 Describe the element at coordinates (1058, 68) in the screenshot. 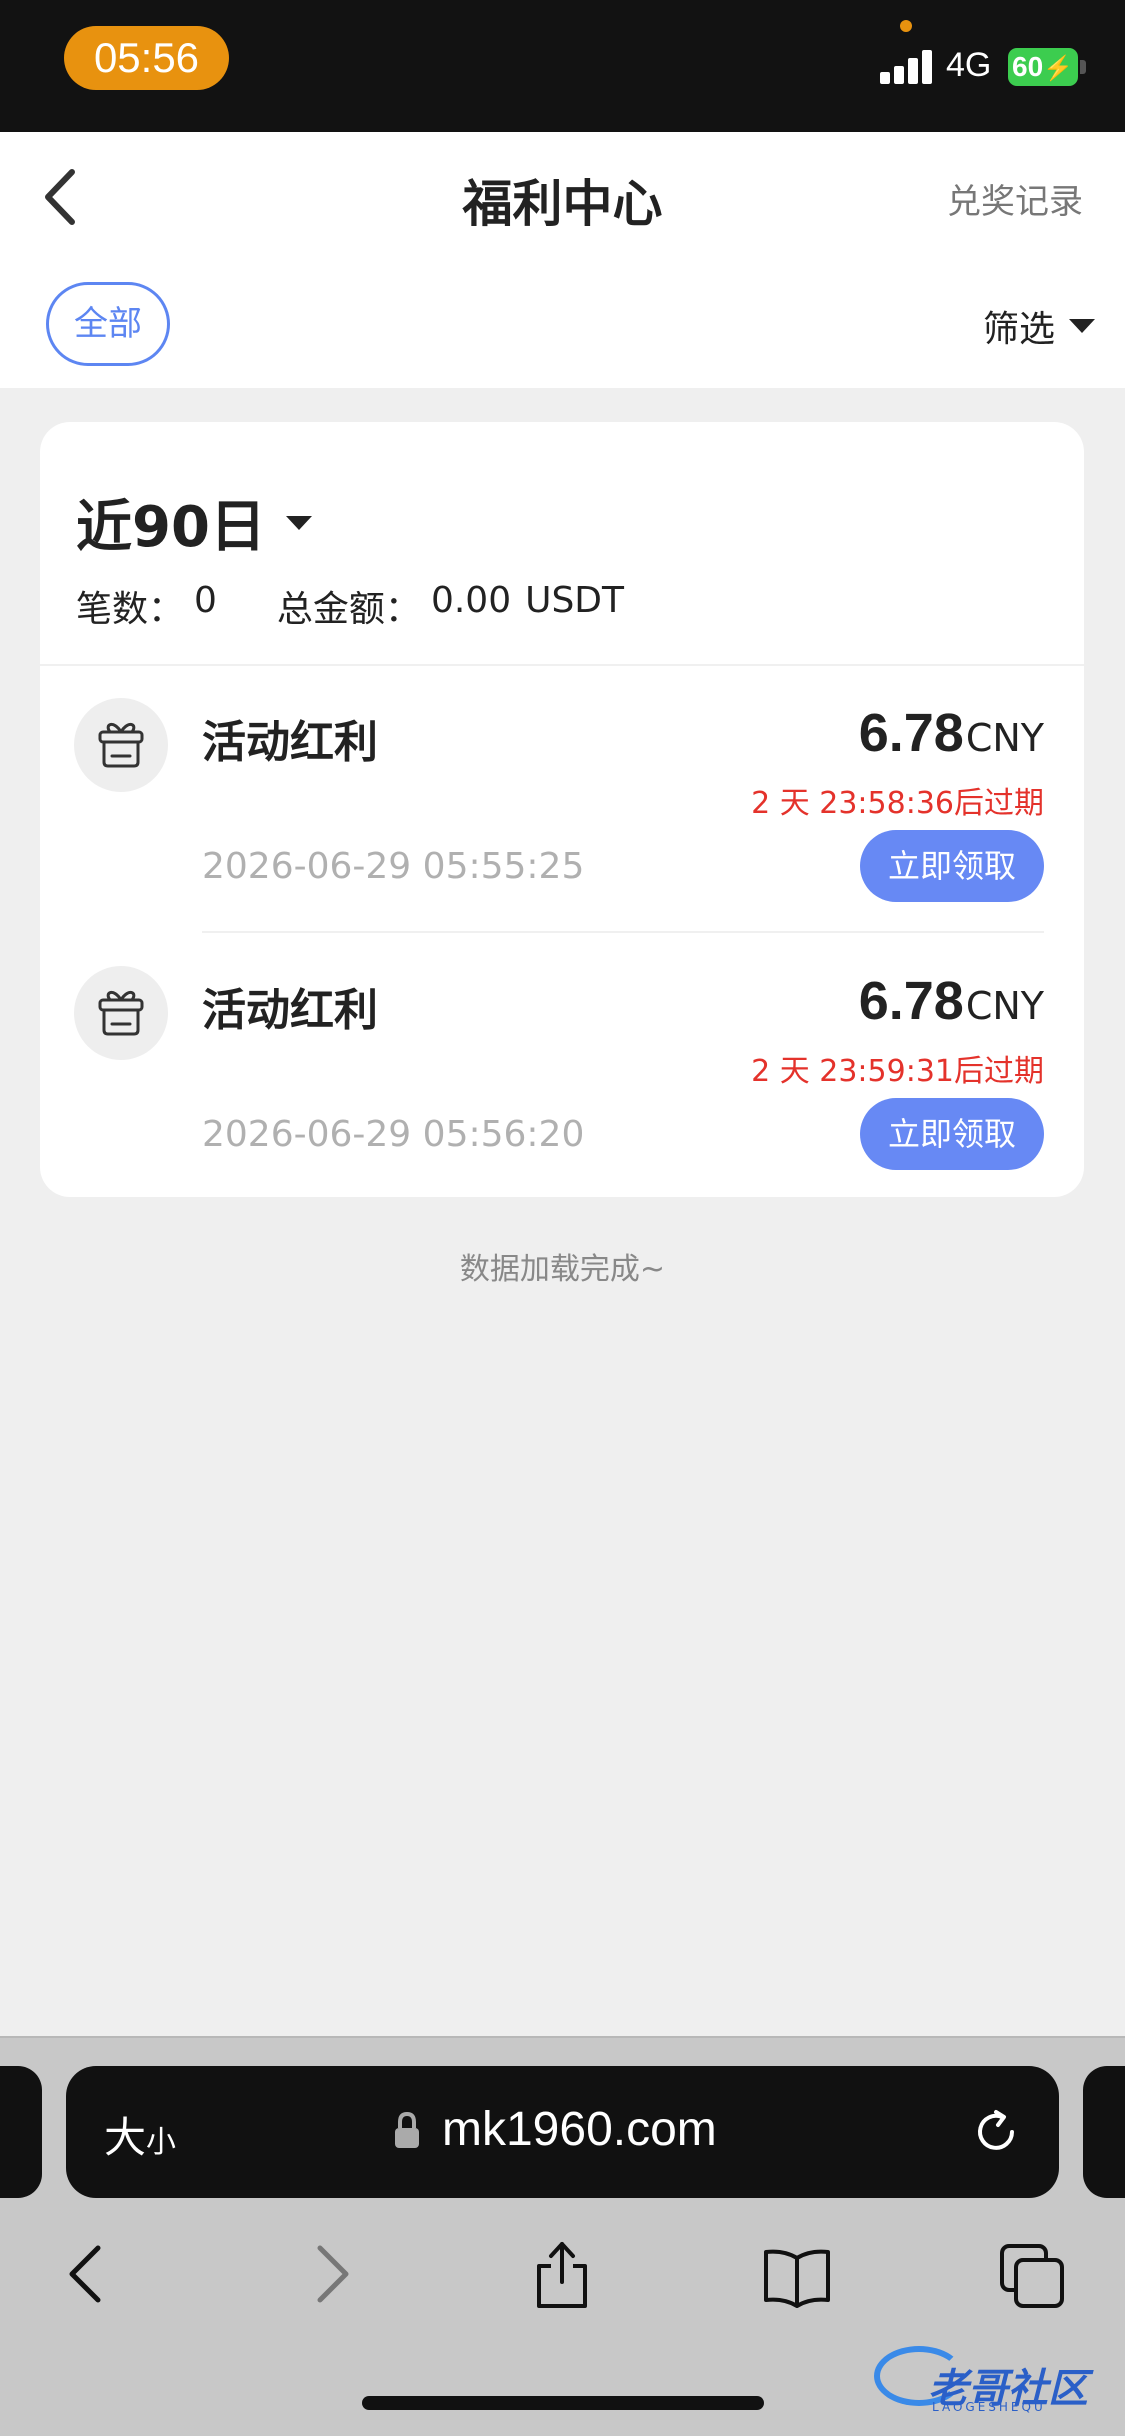

I see `charging-bolt-icon: ⚡` at that location.